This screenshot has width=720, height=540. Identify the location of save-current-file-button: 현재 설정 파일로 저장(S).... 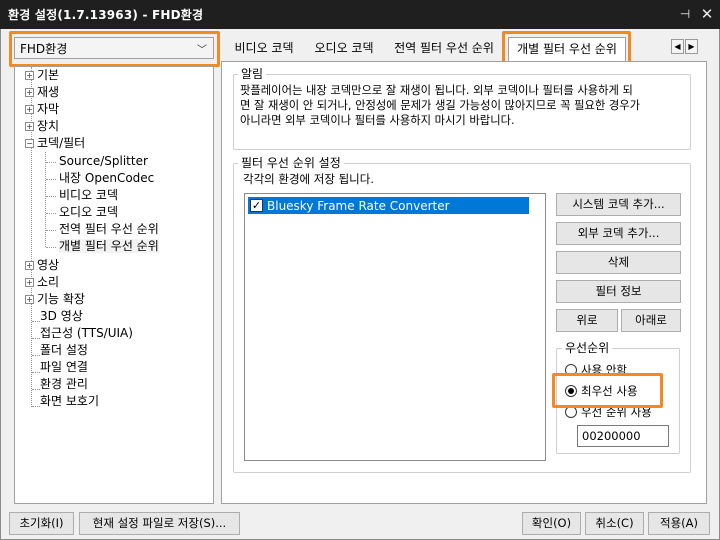
(159, 523).